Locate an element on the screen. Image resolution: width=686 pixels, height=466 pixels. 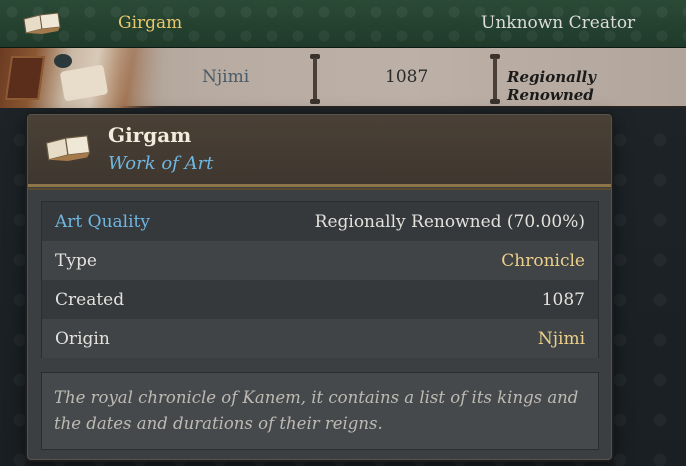
tooltip-header: Girgam Work of Art is located at coordinates (319, 152).